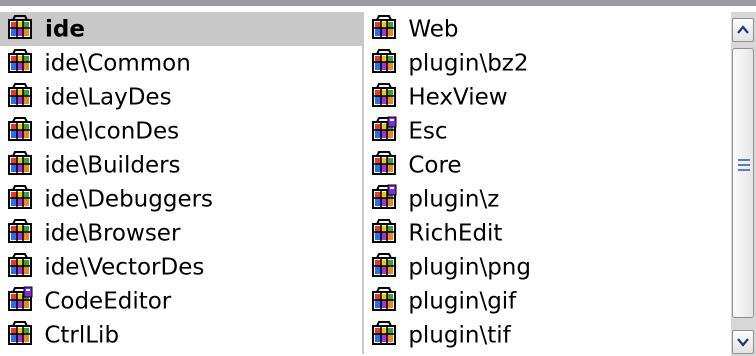 This screenshot has height=356, width=756. I want to click on package-name: CtrlLib, so click(82, 335).